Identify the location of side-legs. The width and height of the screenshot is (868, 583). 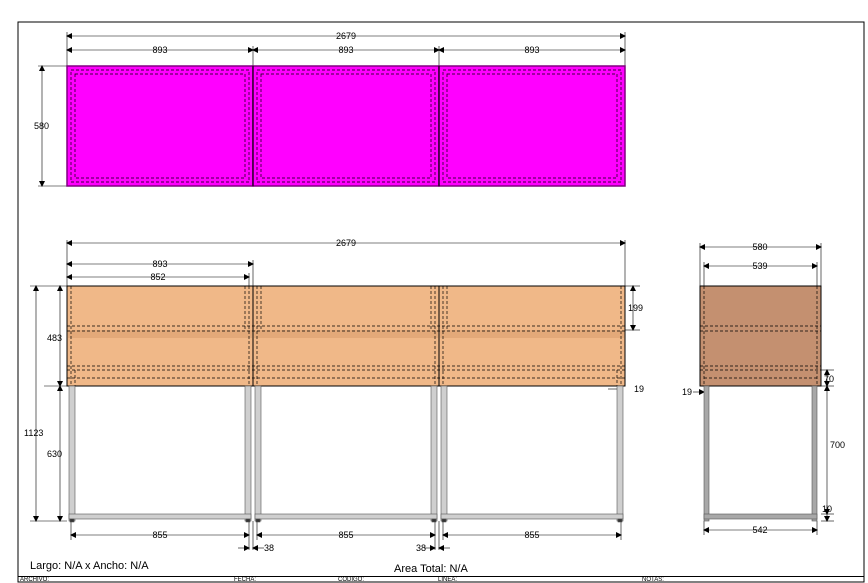
(760, 453).